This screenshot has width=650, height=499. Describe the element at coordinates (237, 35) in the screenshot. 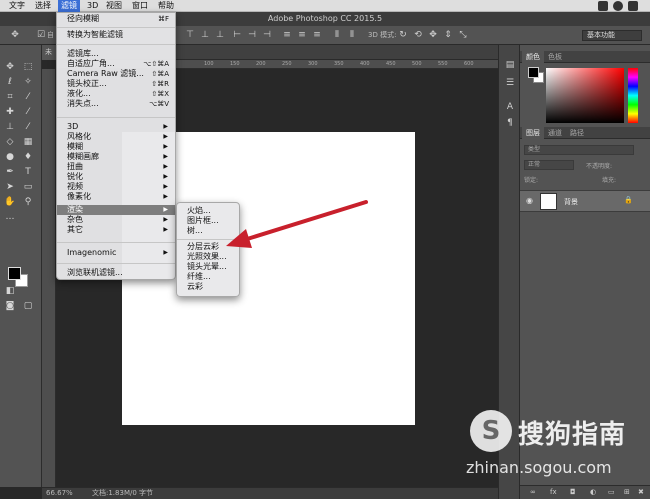

I see `align-left-icon: ⊢` at that location.